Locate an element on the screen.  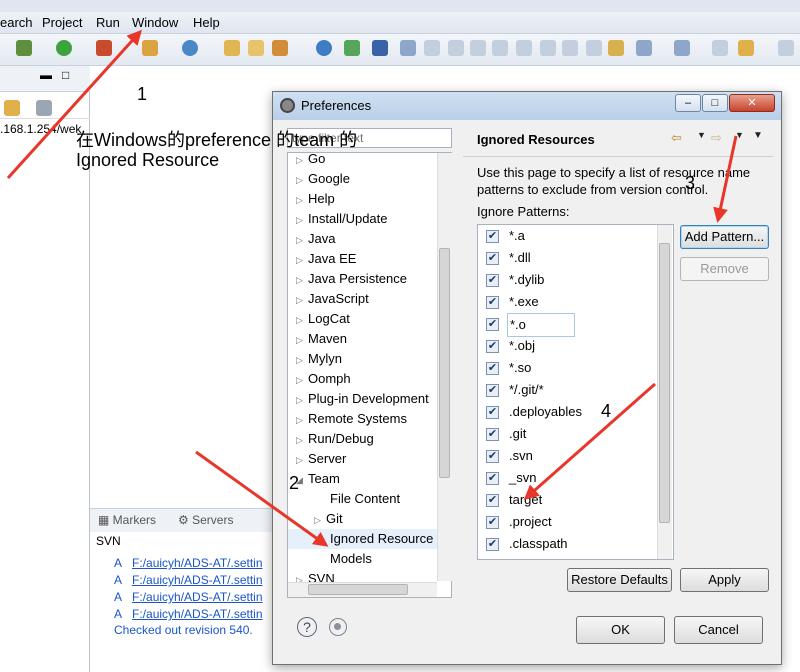
disconnect-icon is located at coordinates (500, 48).